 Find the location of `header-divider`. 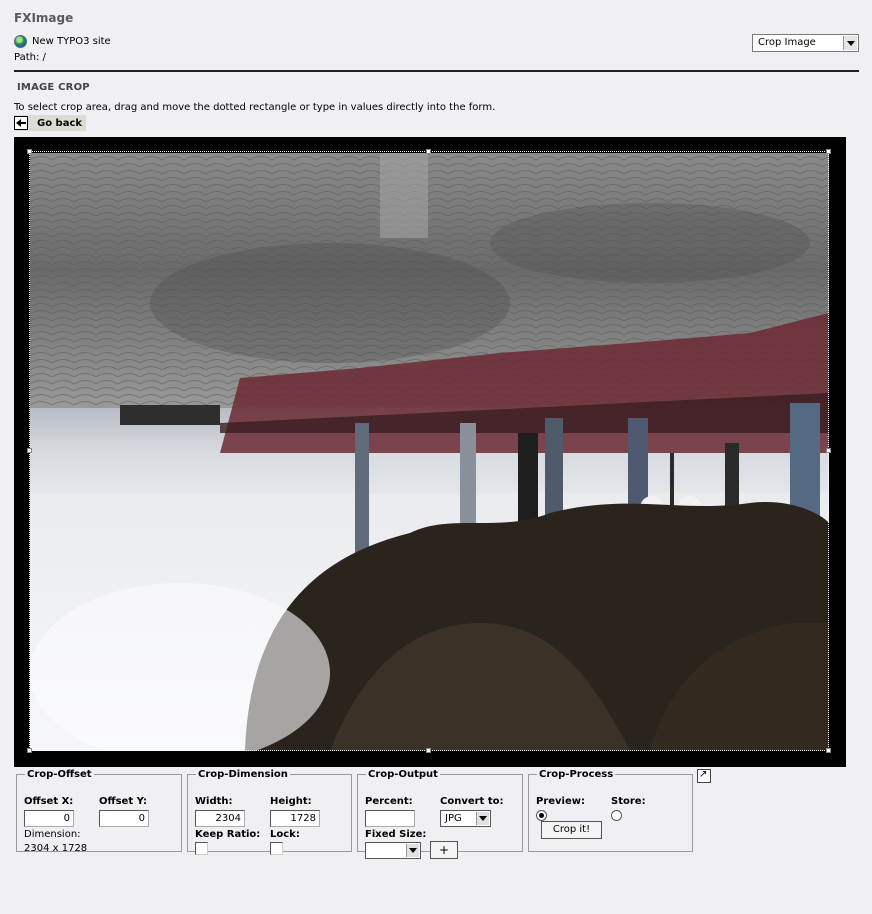

header-divider is located at coordinates (436, 71).